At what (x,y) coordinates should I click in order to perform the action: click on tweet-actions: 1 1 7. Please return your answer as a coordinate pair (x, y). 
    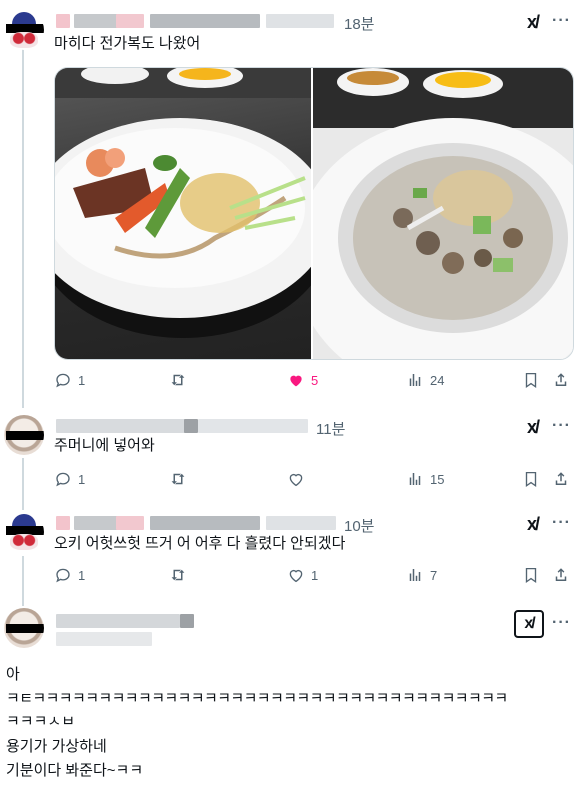
    Looking at the image, I should click on (314, 577).